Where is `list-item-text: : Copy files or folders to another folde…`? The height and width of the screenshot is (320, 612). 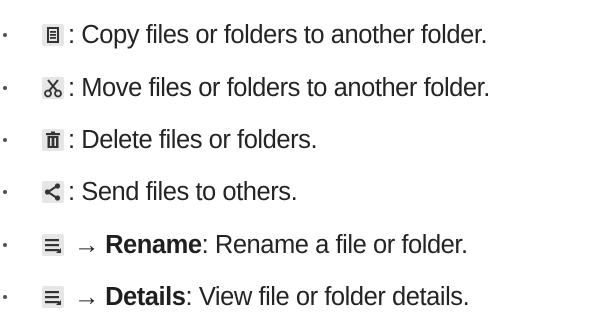
list-item-text: : Copy files or folders to another folde… is located at coordinates (278, 35).